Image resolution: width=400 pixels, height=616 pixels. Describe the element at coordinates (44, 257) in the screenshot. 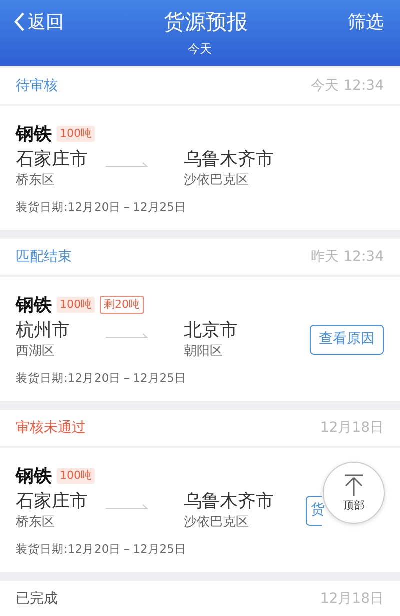

I see `status-label: 匹配结束` at that location.